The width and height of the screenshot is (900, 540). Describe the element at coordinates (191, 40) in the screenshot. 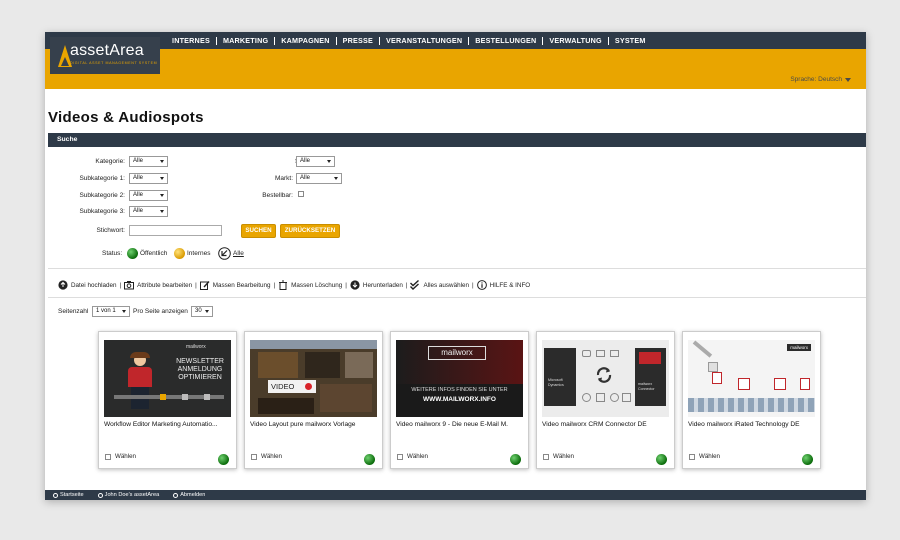

I see `nav-internes: INTERNES` at that location.